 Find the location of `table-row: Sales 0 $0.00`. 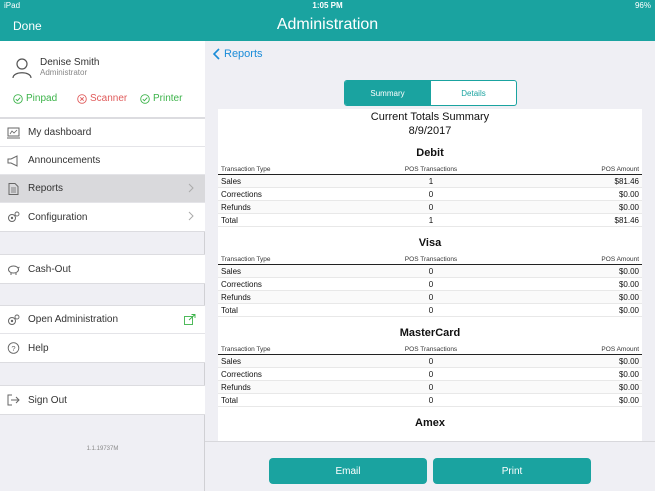

table-row: Sales 0 $0.00 is located at coordinates (430, 361).